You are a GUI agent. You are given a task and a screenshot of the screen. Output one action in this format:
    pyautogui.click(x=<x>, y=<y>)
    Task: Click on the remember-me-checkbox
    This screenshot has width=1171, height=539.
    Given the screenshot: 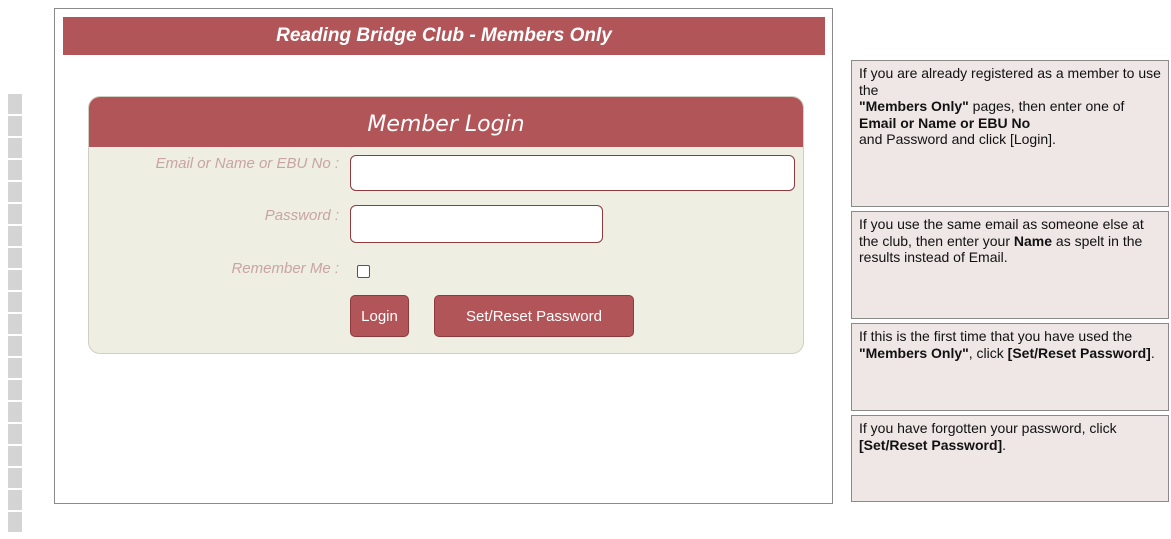 What is the action you would take?
    pyautogui.click(x=363, y=271)
    